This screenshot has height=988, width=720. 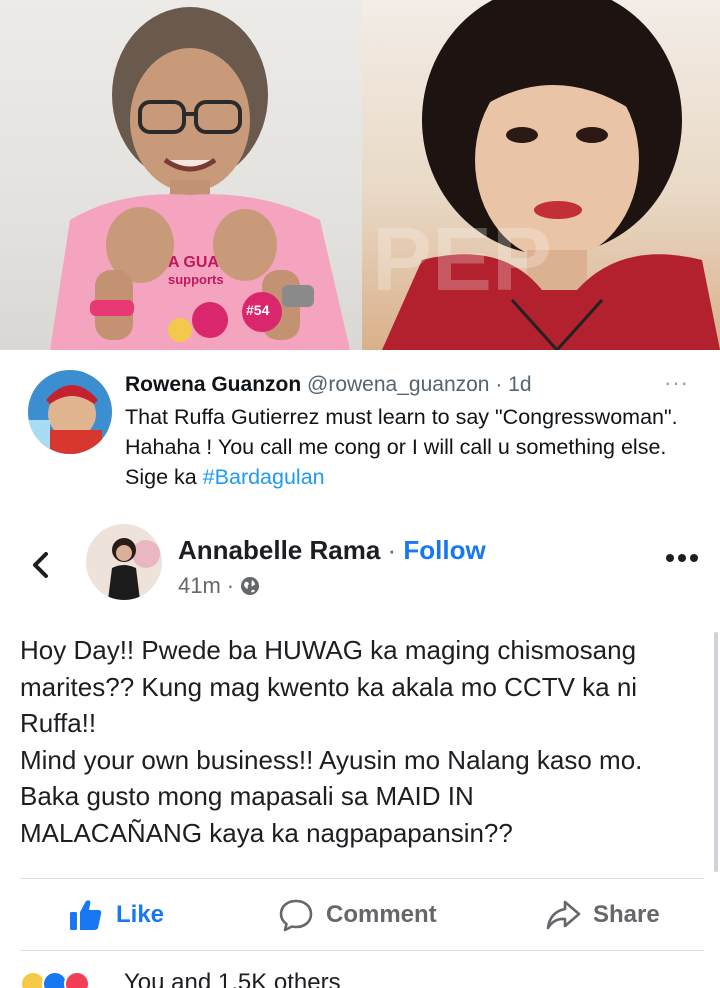 What do you see at coordinates (398, 384) in the screenshot?
I see `tweet-handle: @rowena_guanzon` at bounding box center [398, 384].